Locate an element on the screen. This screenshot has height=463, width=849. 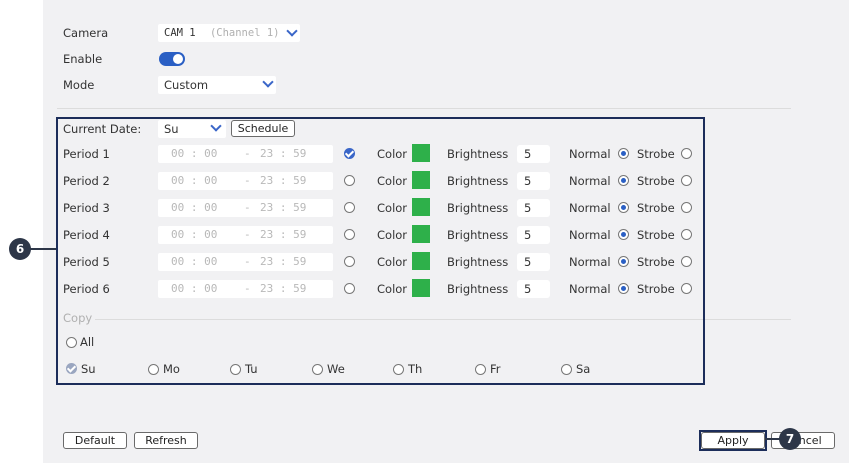
camera-value: CAM 1 is located at coordinates (180, 33).